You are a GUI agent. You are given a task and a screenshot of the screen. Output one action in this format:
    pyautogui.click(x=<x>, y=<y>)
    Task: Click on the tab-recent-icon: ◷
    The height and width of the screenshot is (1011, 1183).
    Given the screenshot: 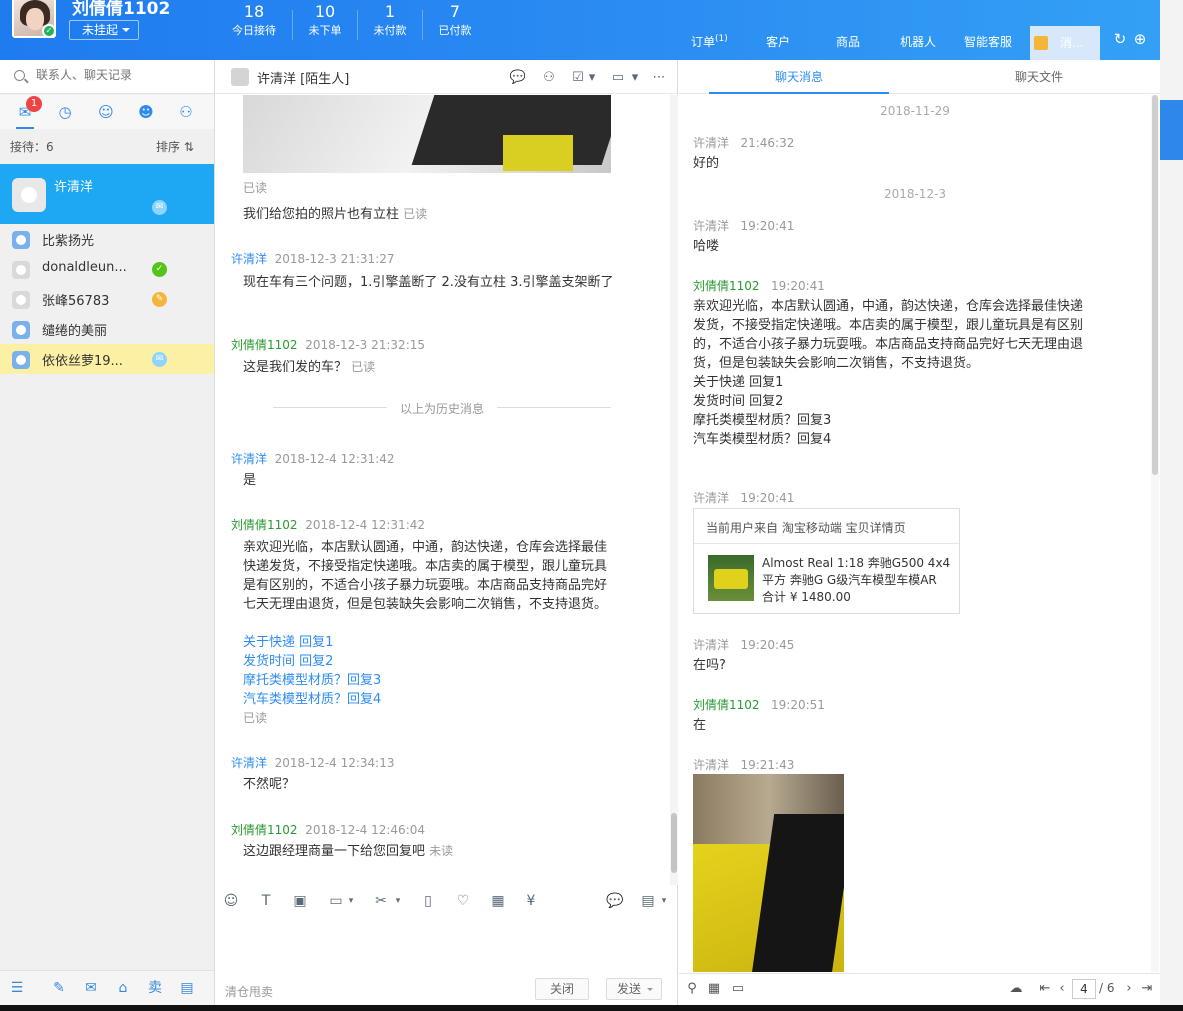 What is the action you would take?
    pyautogui.click(x=65, y=112)
    